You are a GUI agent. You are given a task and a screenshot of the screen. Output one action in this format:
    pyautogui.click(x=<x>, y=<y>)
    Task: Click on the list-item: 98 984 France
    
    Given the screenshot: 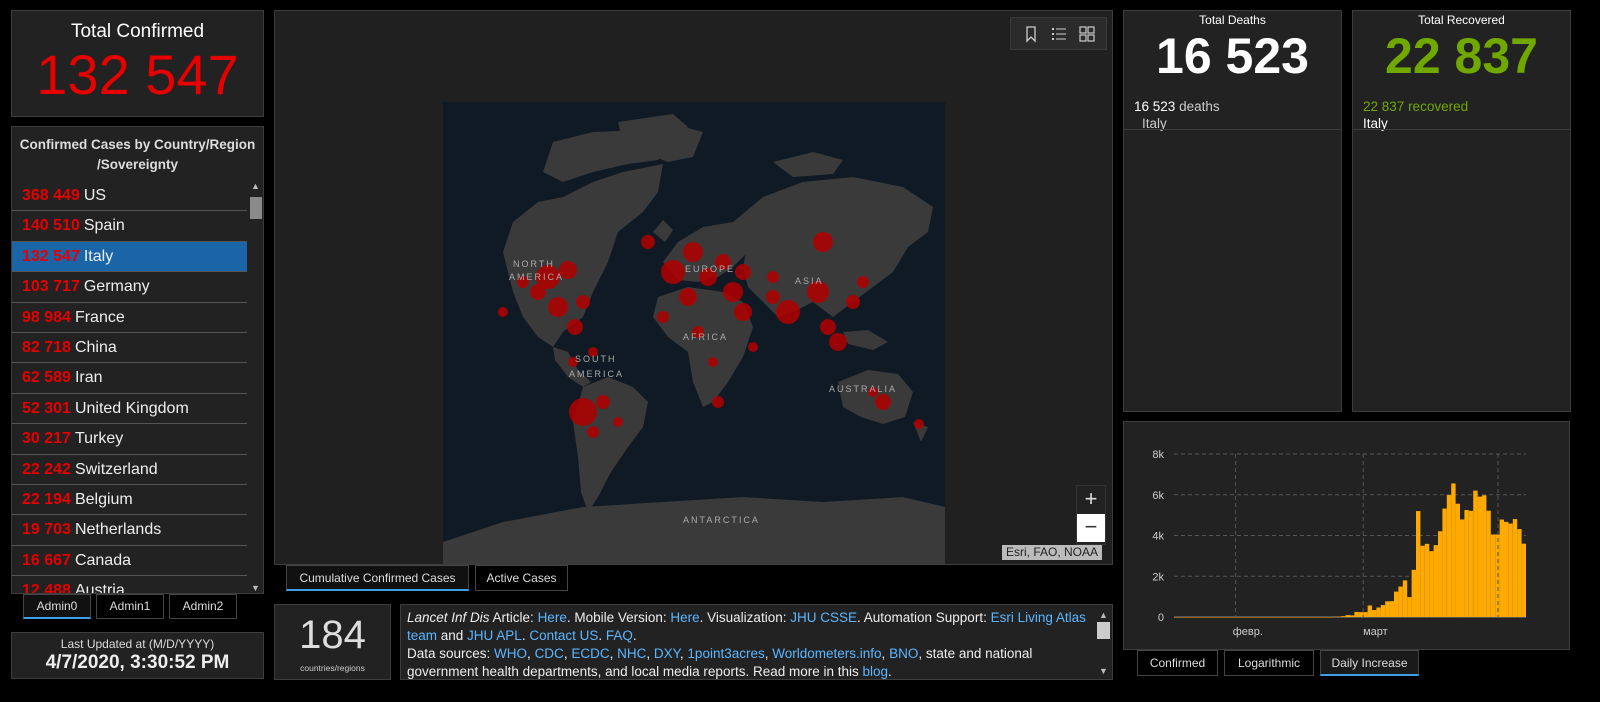 What is the action you would take?
    pyautogui.click(x=129, y=318)
    